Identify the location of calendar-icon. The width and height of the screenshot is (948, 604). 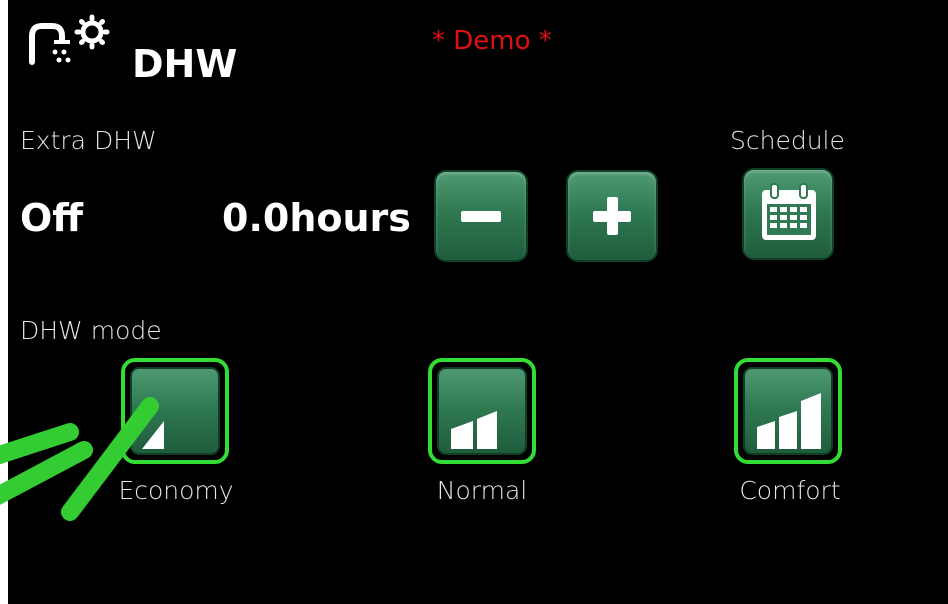
(789, 211).